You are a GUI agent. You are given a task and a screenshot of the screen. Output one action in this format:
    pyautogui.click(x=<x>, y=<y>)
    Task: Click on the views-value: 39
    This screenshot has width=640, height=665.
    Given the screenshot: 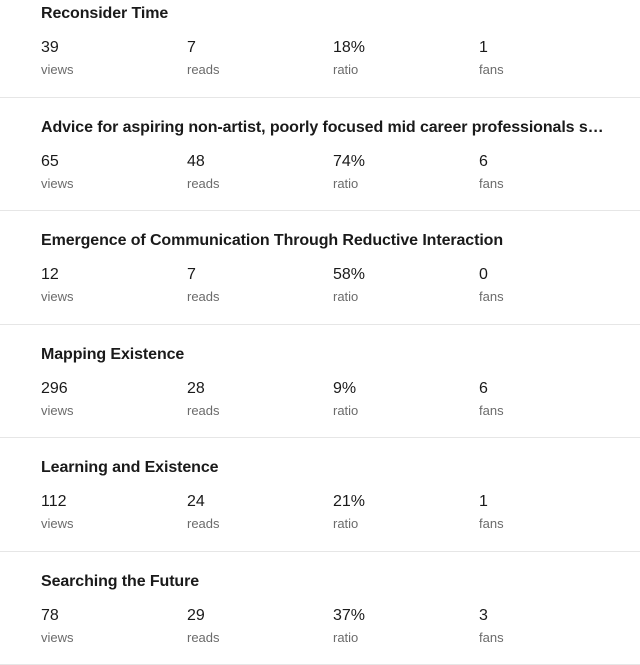 What is the action you would take?
    pyautogui.click(x=111, y=48)
    